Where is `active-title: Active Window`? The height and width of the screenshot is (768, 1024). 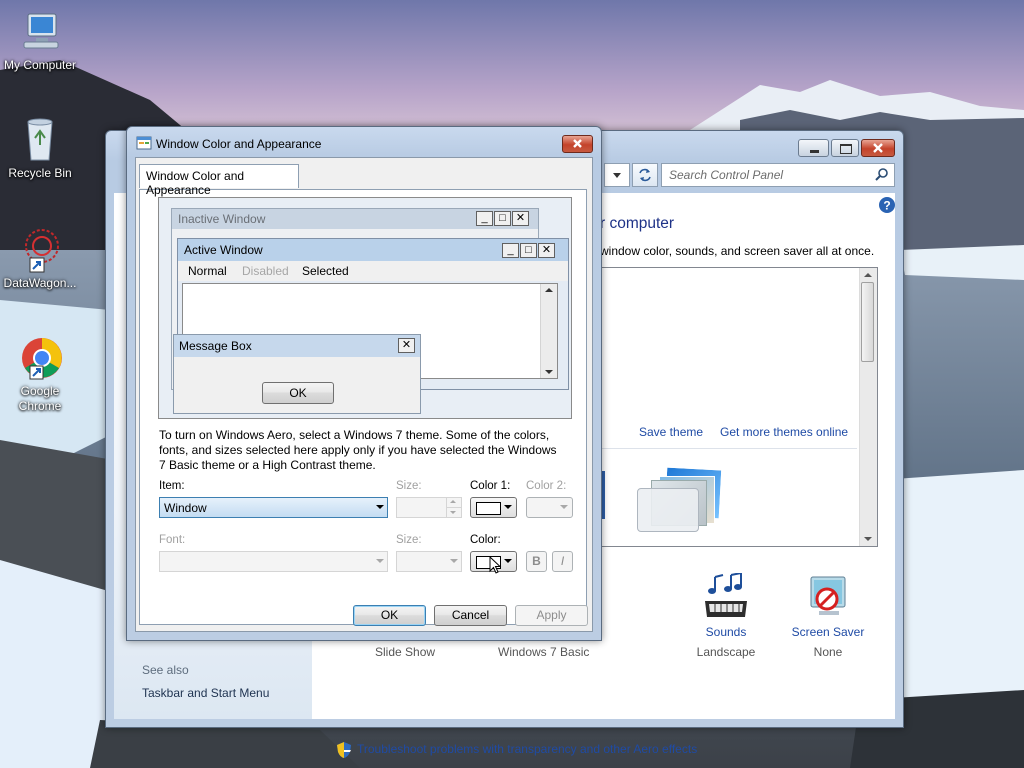
active-title: Active Window is located at coordinates (223, 250).